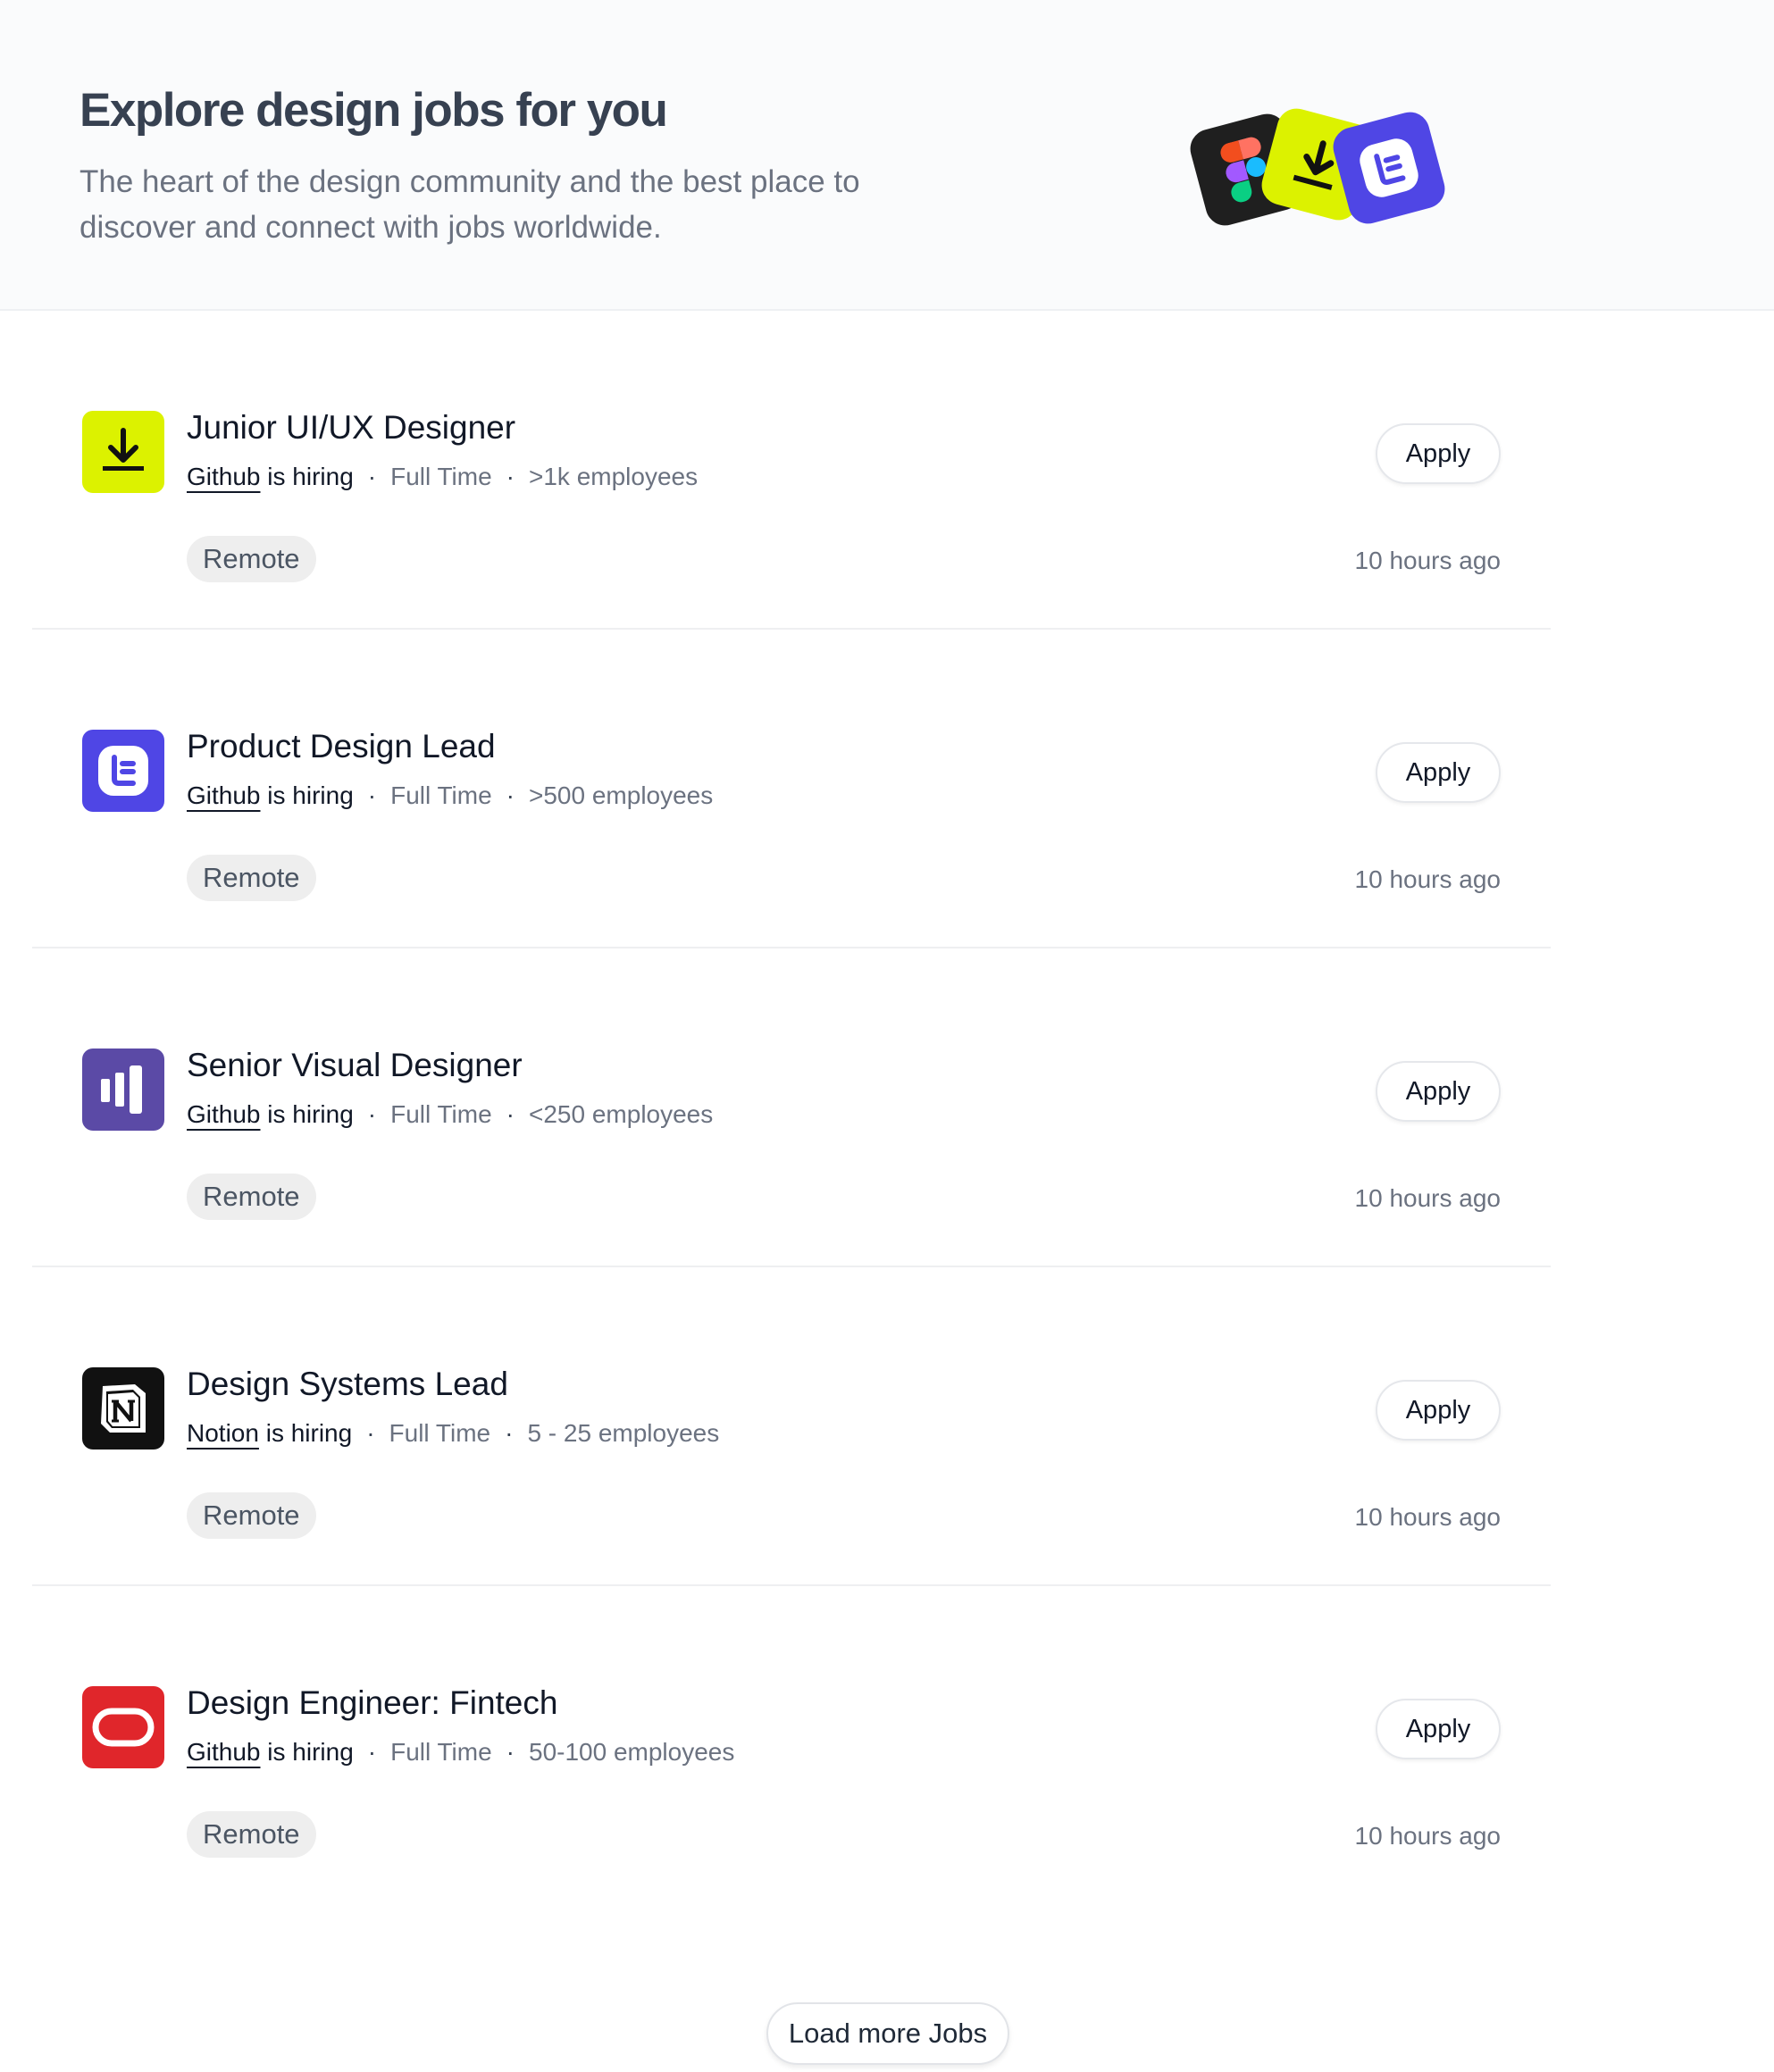 The height and width of the screenshot is (2072, 1774). I want to click on job-title: Senior Visual Designer, so click(355, 1065).